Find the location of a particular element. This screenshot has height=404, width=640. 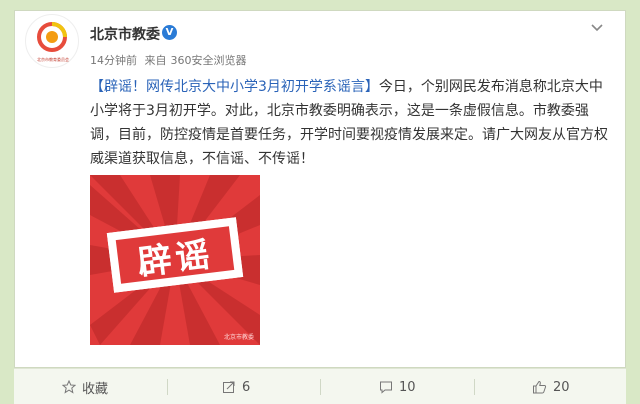

logo-icon is located at coordinates (52, 37).